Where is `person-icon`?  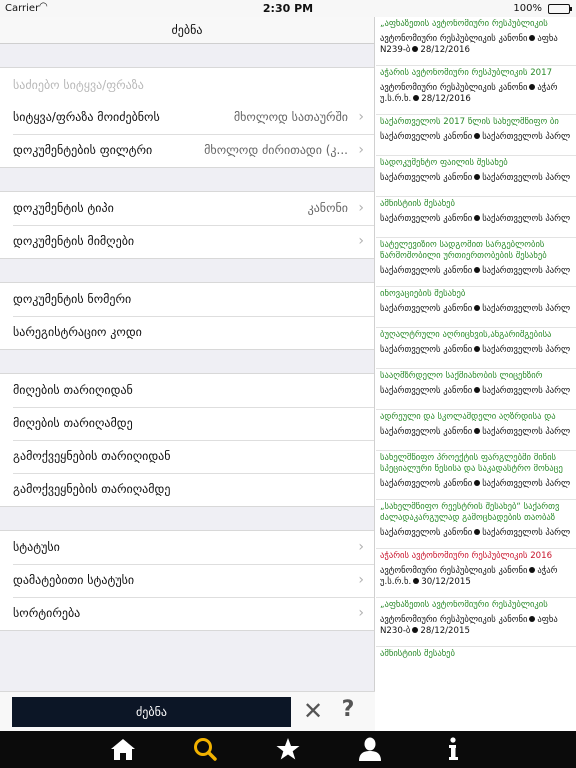 person-icon is located at coordinates (370, 749).